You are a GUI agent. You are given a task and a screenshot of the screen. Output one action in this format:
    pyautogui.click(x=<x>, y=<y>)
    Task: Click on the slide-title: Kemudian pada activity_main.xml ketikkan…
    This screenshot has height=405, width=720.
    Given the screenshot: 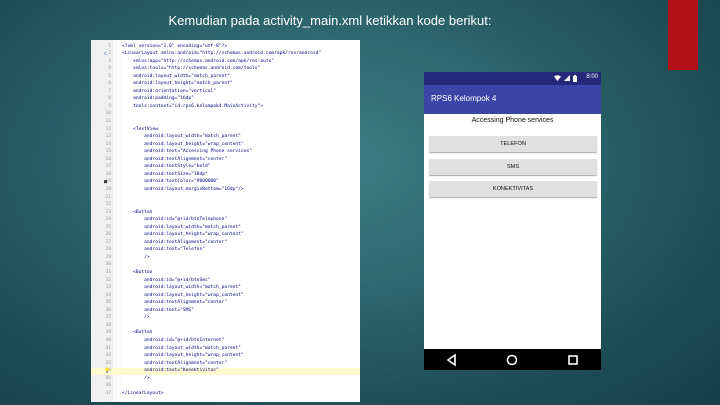 What is the action you would take?
    pyautogui.click(x=330, y=20)
    